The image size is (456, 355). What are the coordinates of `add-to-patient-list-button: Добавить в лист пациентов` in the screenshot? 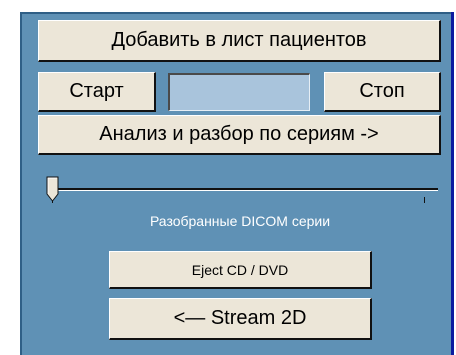 It's located at (239, 41).